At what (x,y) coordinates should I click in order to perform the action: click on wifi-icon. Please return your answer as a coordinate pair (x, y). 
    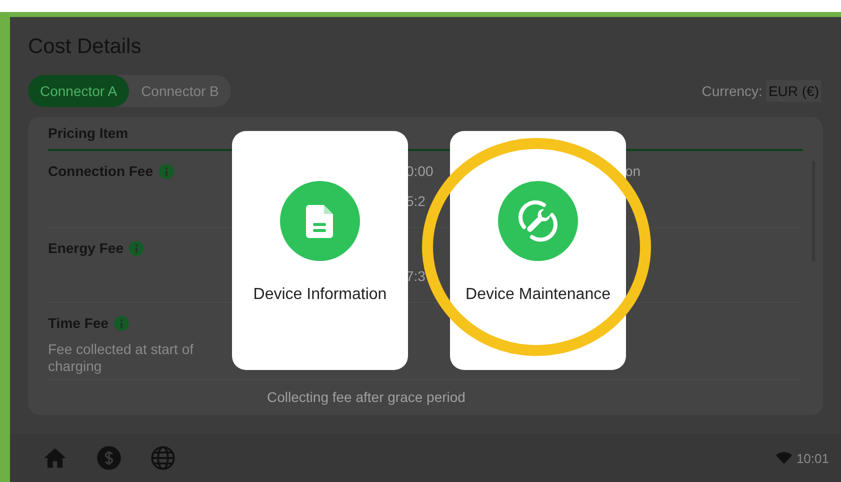
    Looking at the image, I should click on (784, 458).